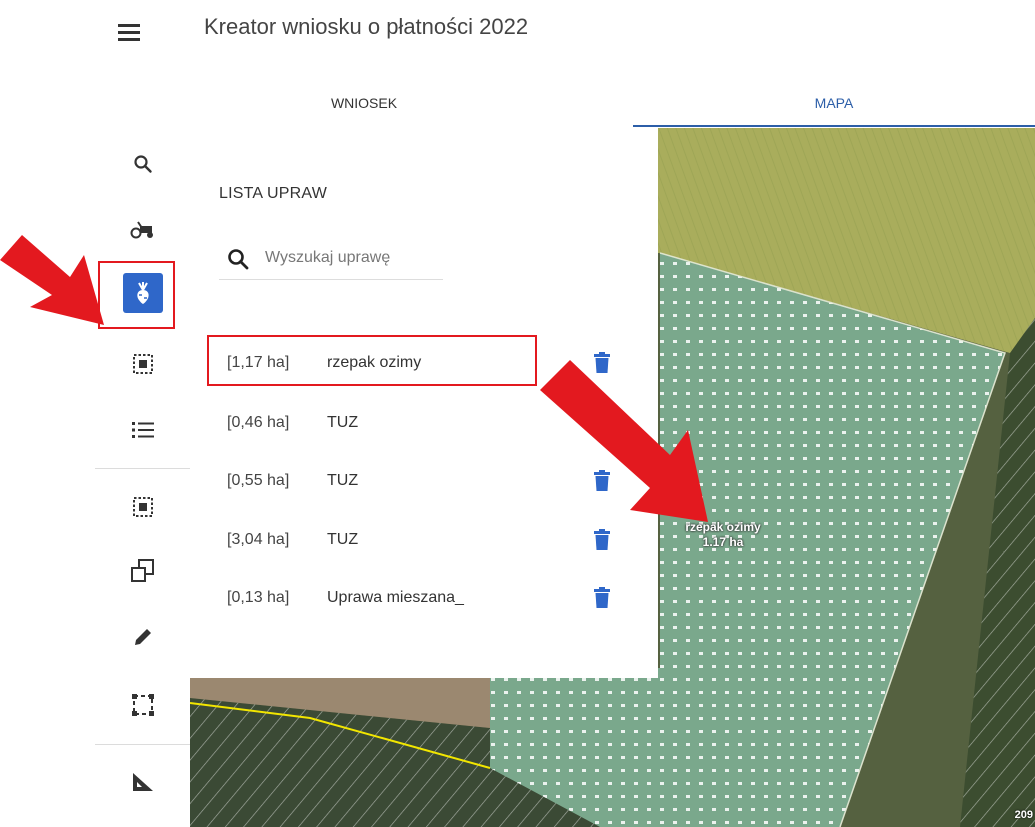  Describe the element at coordinates (141, 230) in the screenshot. I see `tractor-icon` at that location.